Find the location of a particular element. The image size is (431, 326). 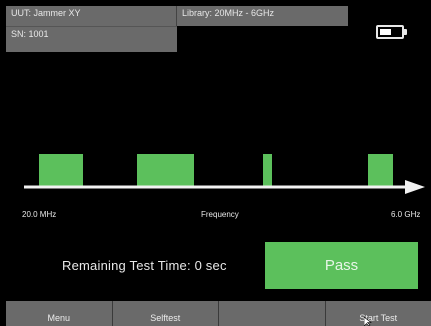

battery-level is located at coordinates (385, 32).